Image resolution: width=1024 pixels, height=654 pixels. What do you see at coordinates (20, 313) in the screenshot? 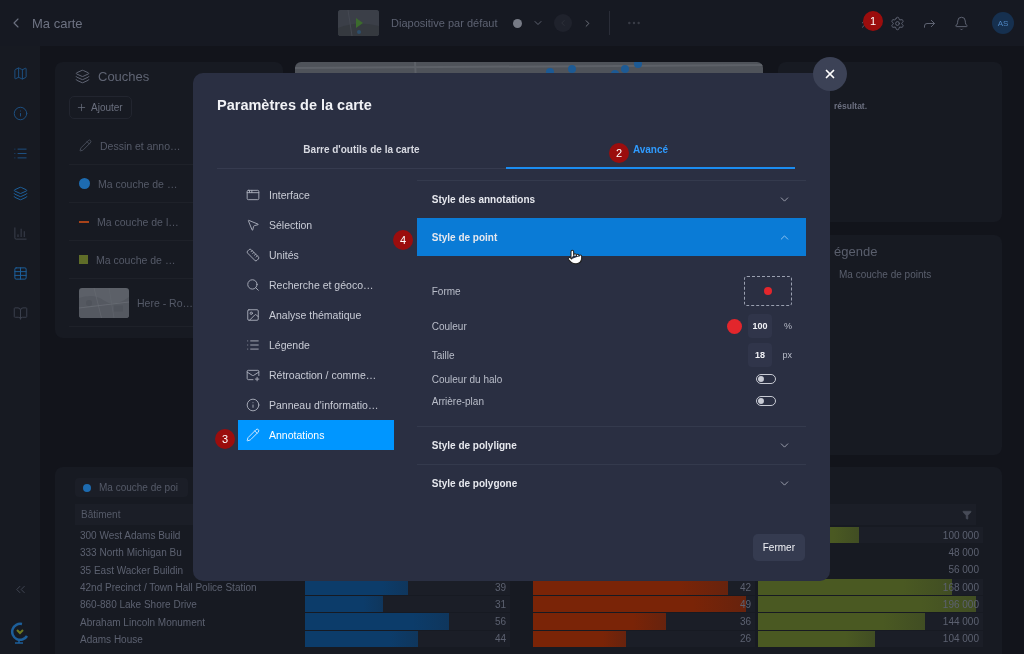
I see `book-icon` at bounding box center [20, 313].